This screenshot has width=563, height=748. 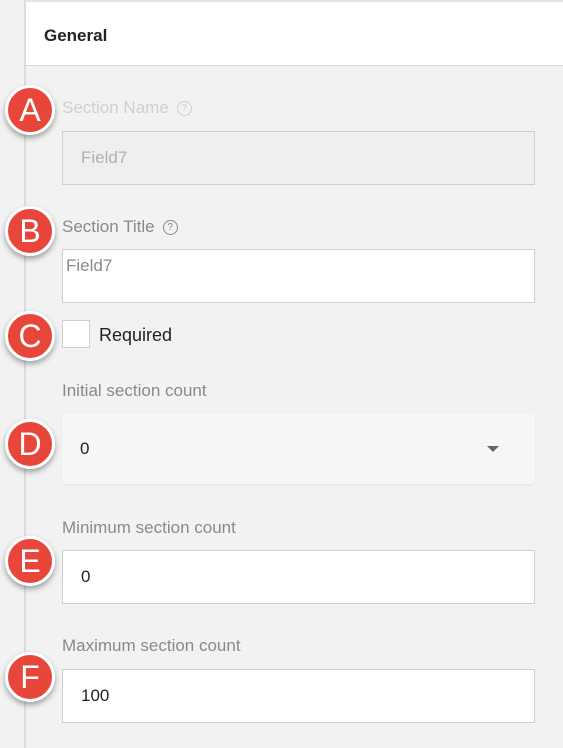 What do you see at coordinates (298, 577) in the screenshot?
I see `minimum-count-input: 0` at bounding box center [298, 577].